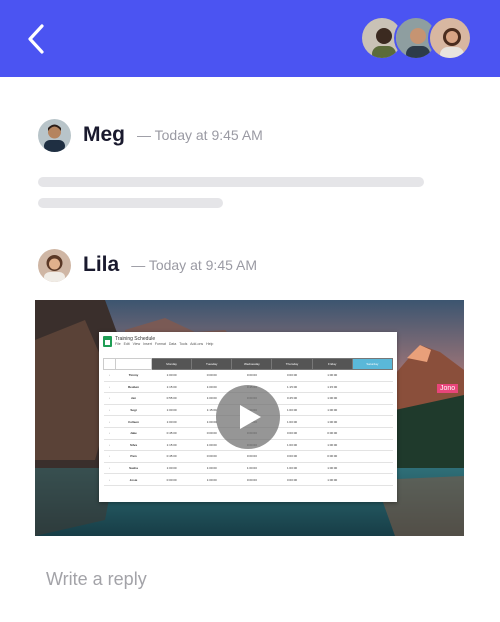  I want to click on author-name: Lila, so click(101, 264).